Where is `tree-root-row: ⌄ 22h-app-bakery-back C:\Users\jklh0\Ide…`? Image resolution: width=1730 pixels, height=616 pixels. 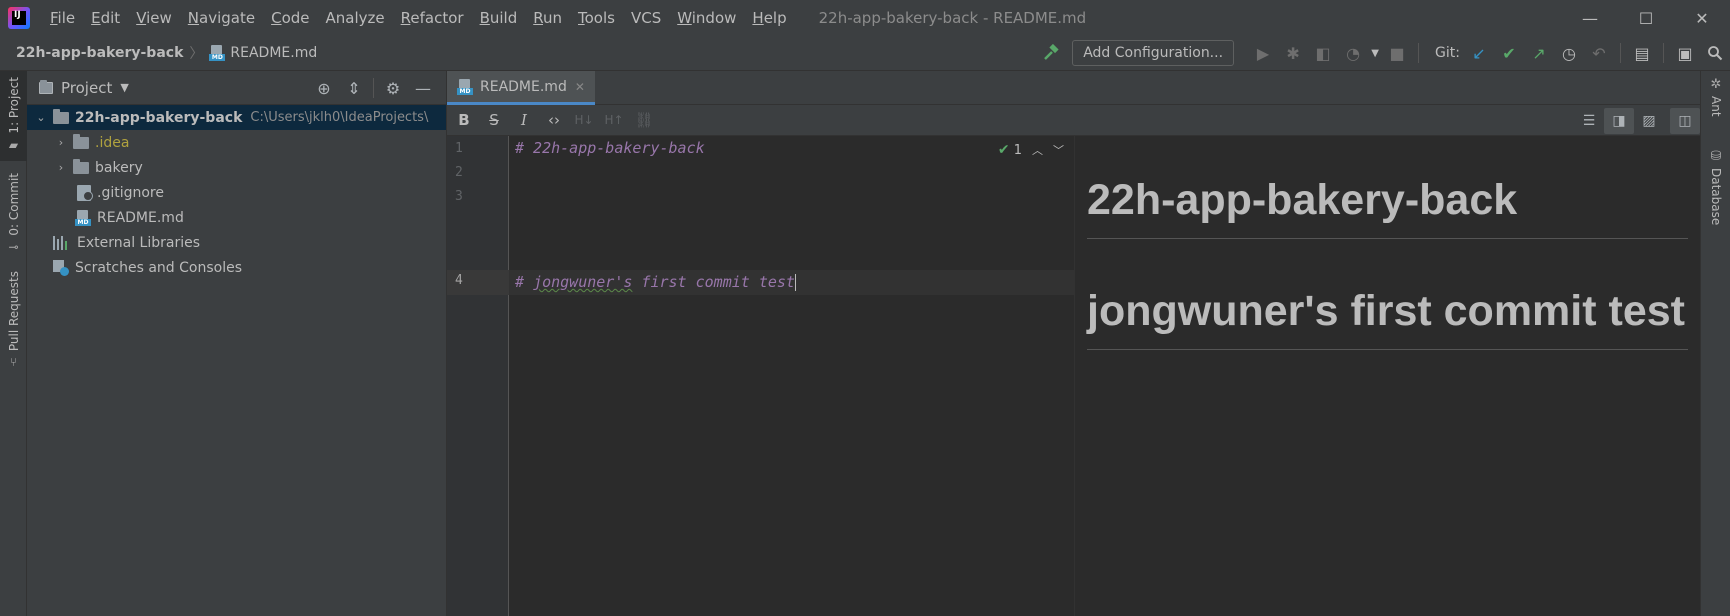
tree-root-row: ⌄ 22h-app-bakery-back C:\Users\jklh0\Ide… is located at coordinates (236, 117).